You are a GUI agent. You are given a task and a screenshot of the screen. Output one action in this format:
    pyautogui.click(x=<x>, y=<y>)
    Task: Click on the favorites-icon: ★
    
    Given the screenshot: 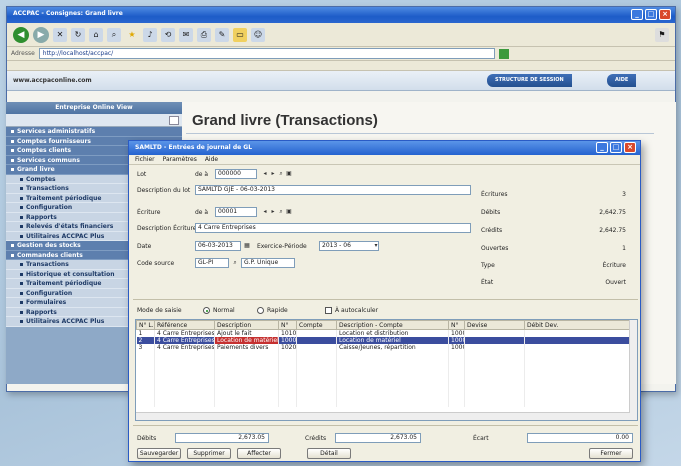 What is the action you would take?
    pyautogui.click(x=132, y=35)
    